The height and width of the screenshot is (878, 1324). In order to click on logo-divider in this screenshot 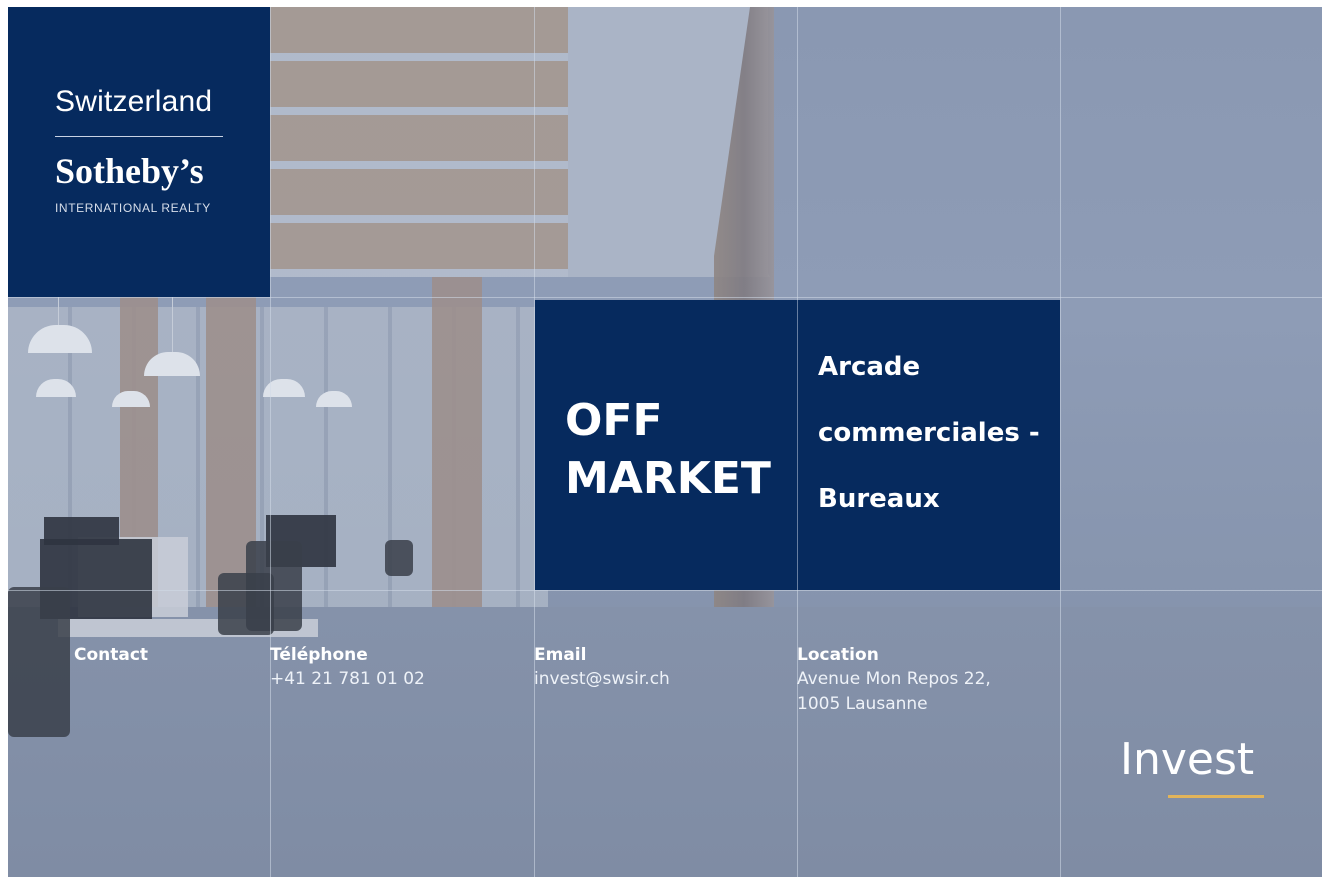, I will do `click(139, 136)`.